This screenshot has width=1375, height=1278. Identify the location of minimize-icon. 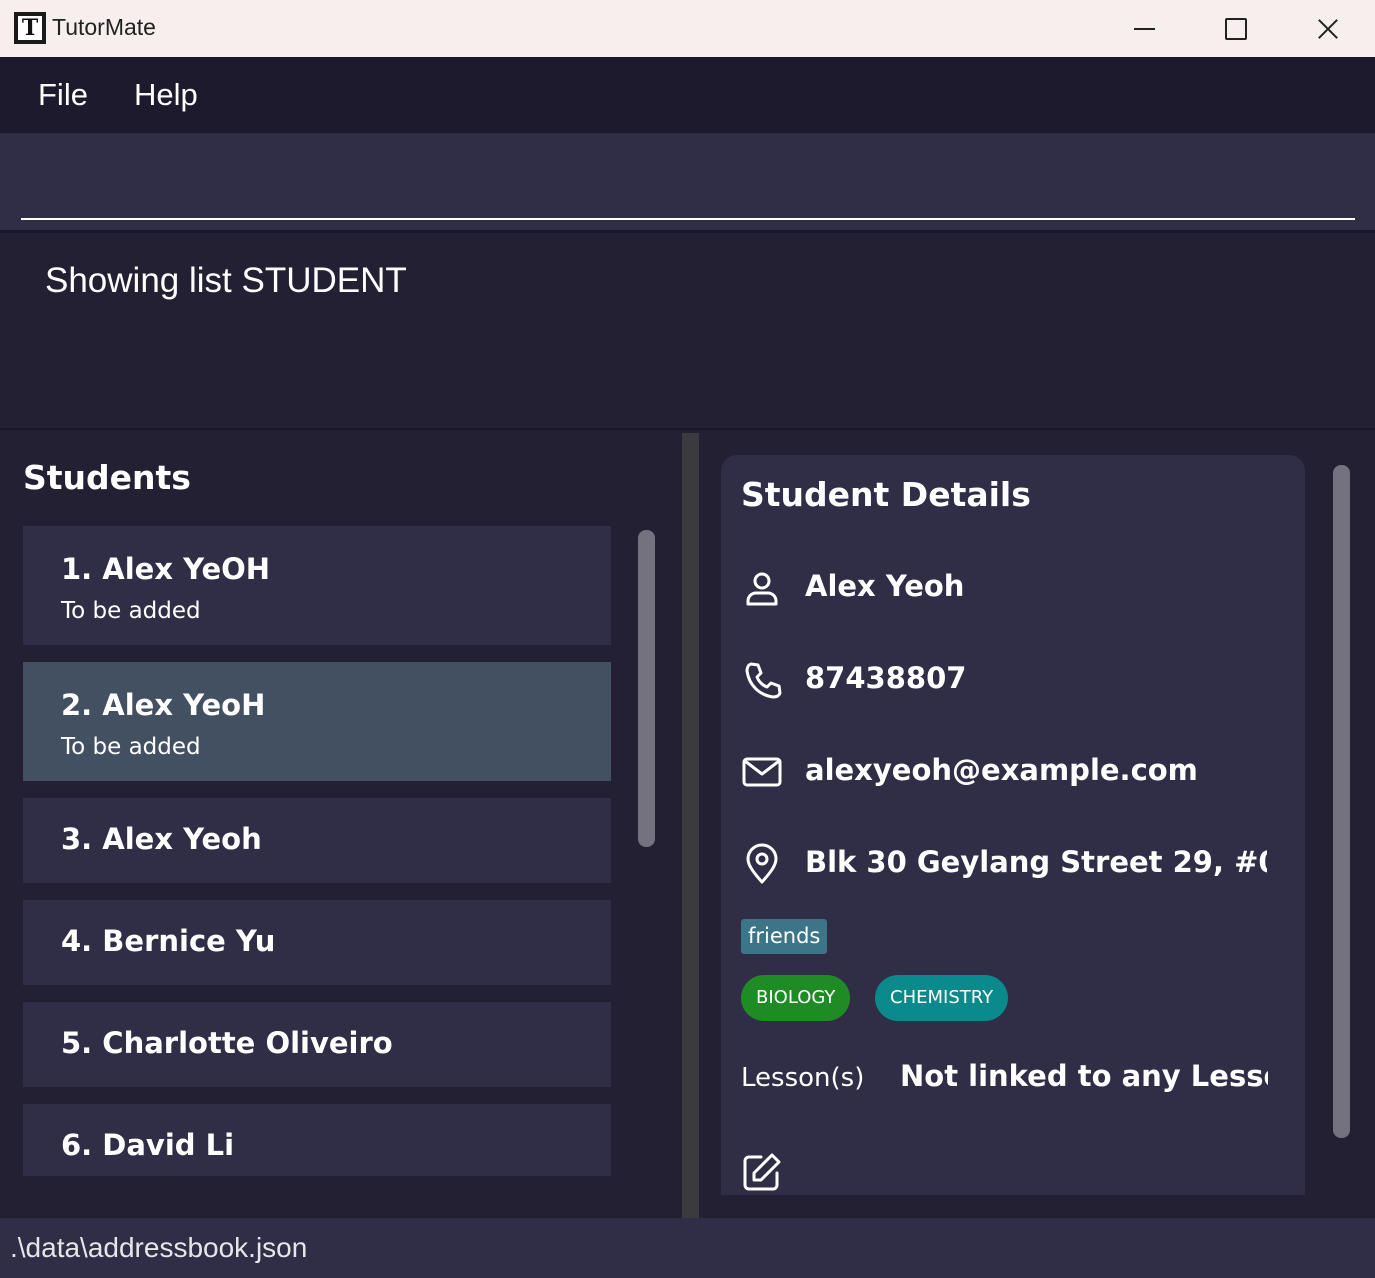
(1145, 28).